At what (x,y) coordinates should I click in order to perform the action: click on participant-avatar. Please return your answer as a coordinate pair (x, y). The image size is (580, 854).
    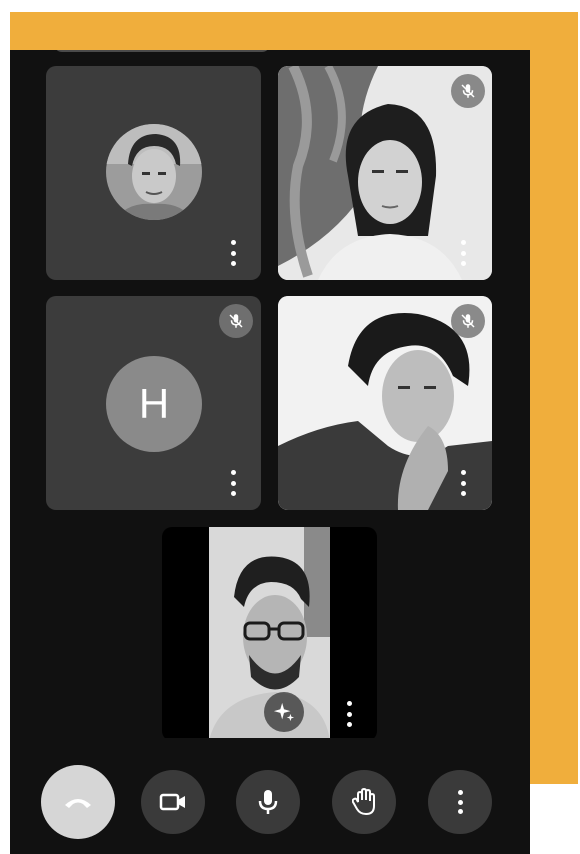
    Looking at the image, I should click on (154, 172).